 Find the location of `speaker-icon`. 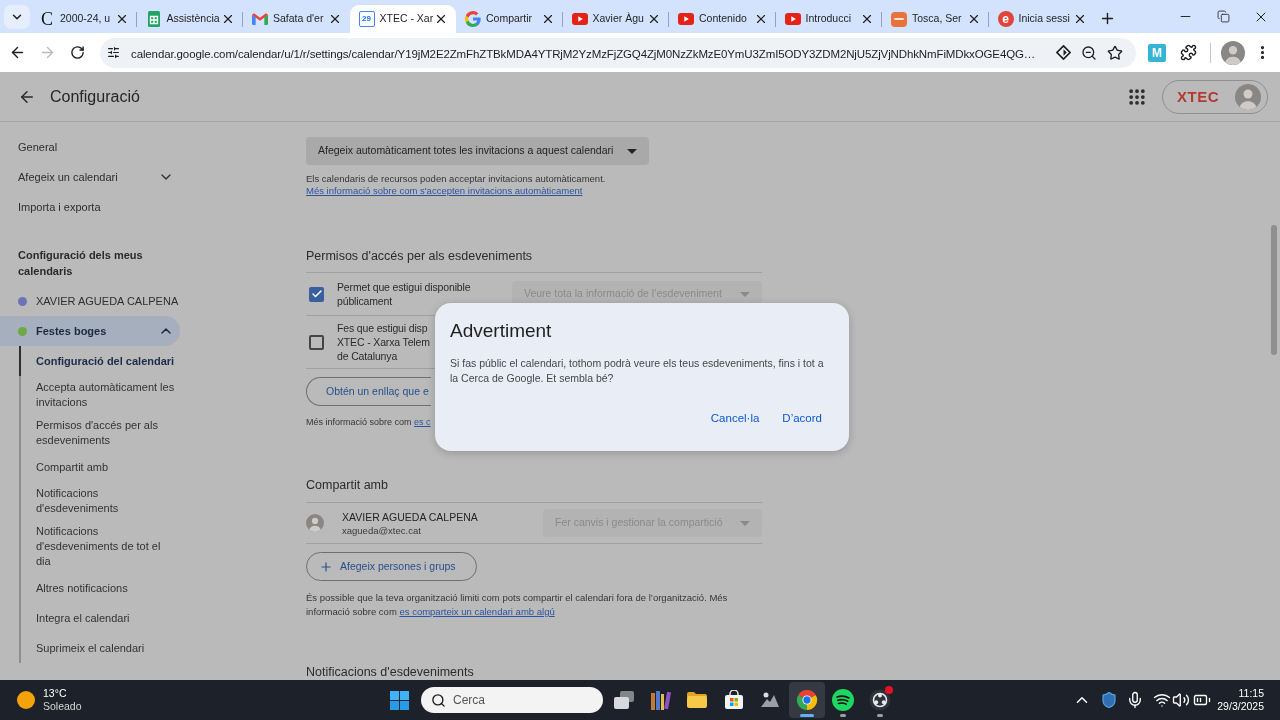

speaker-icon is located at coordinates (1181, 700).